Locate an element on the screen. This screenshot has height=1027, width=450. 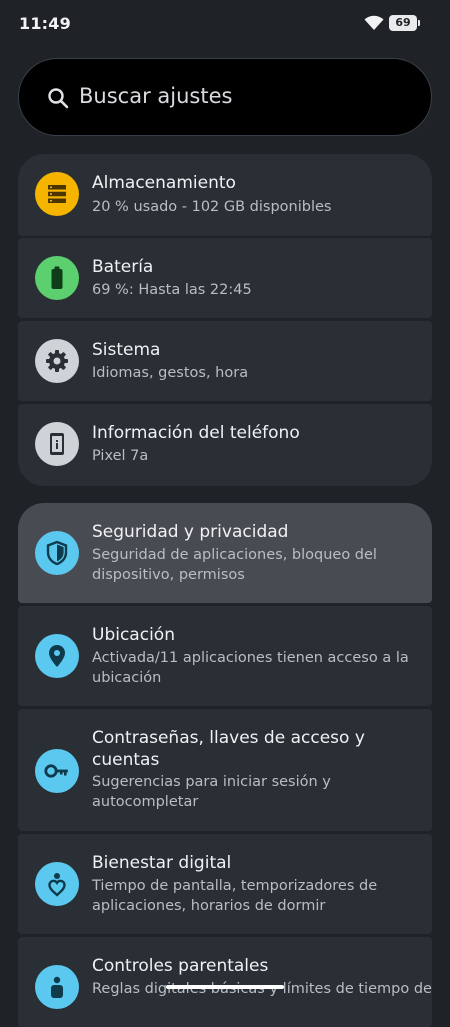
search-bar: Buscar ajustes is located at coordinates (225, 97).